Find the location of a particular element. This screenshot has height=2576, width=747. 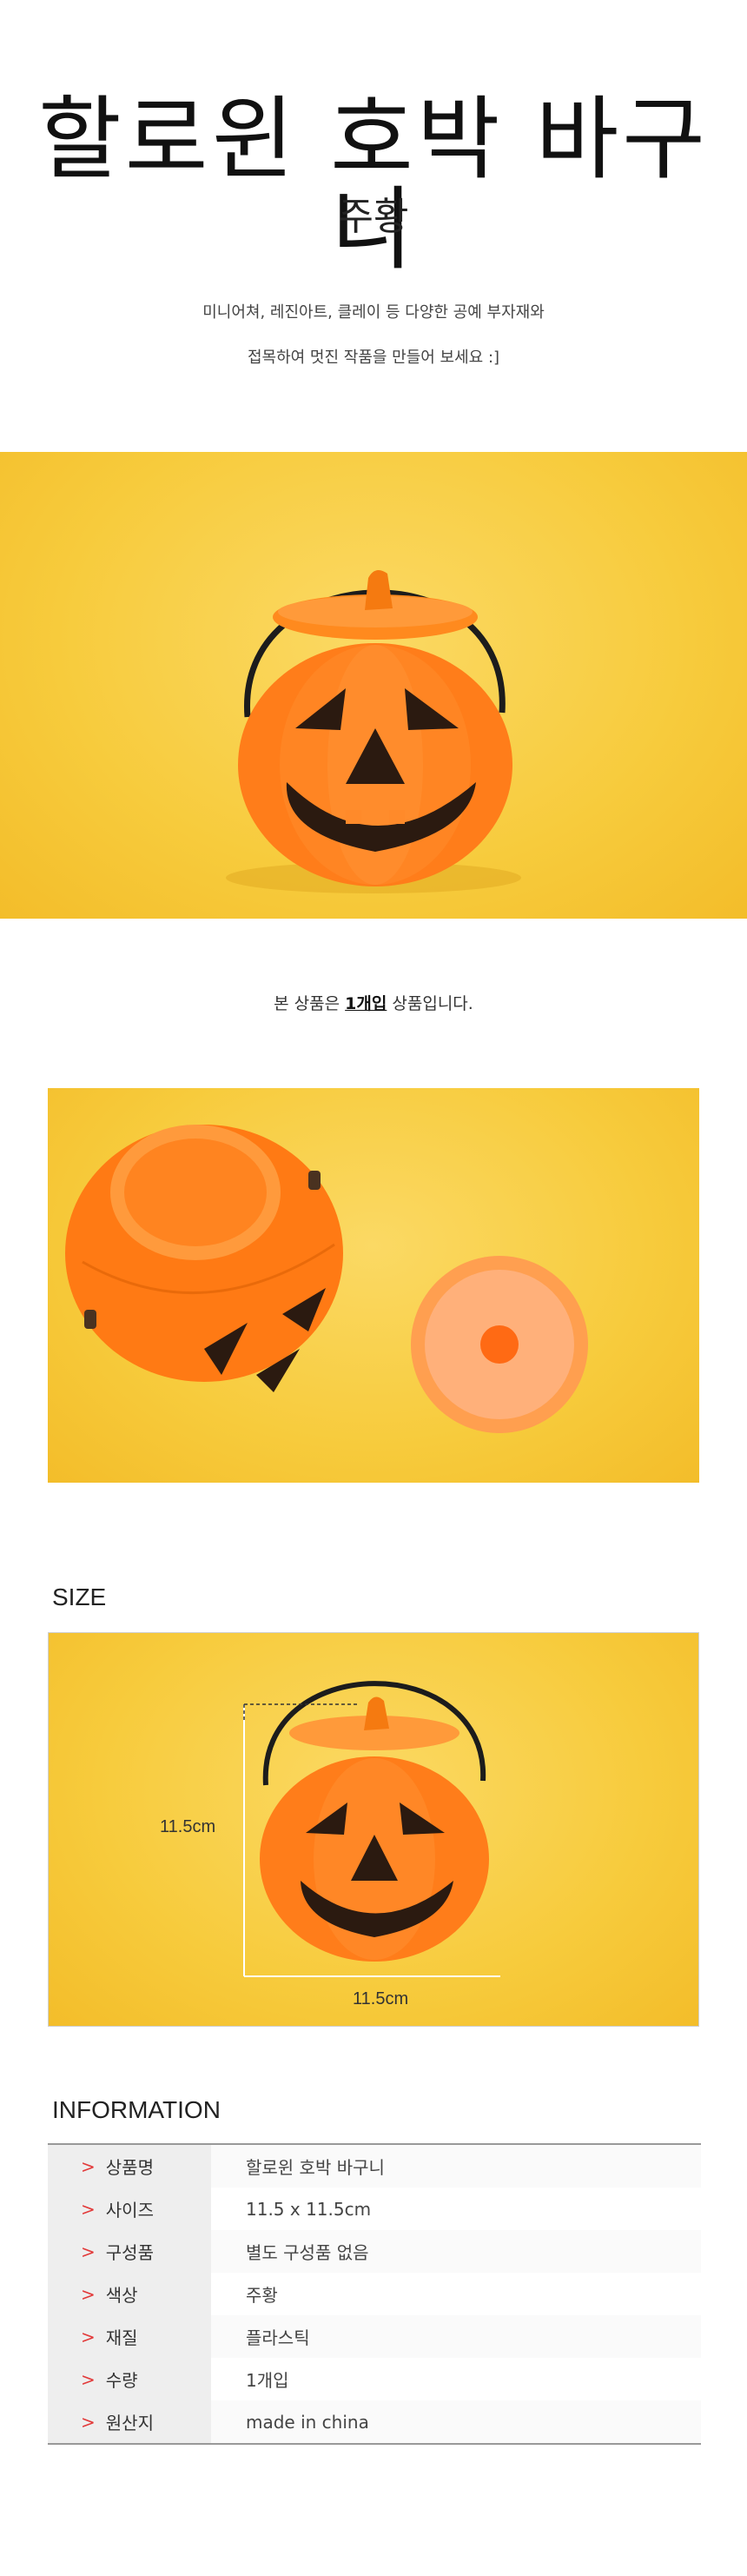

info-key-label: 사이즈 is located at coordinates (129, 2210).